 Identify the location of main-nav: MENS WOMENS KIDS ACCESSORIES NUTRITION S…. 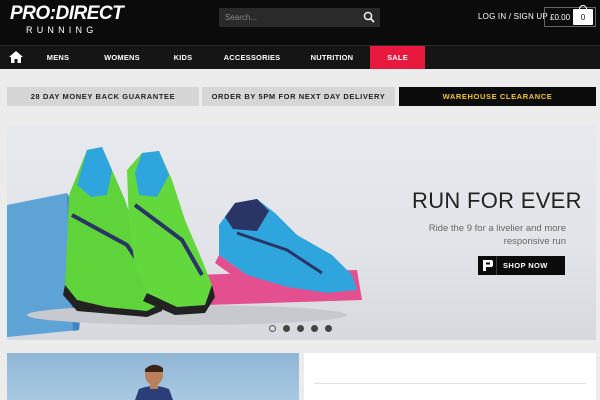
(300, 57).